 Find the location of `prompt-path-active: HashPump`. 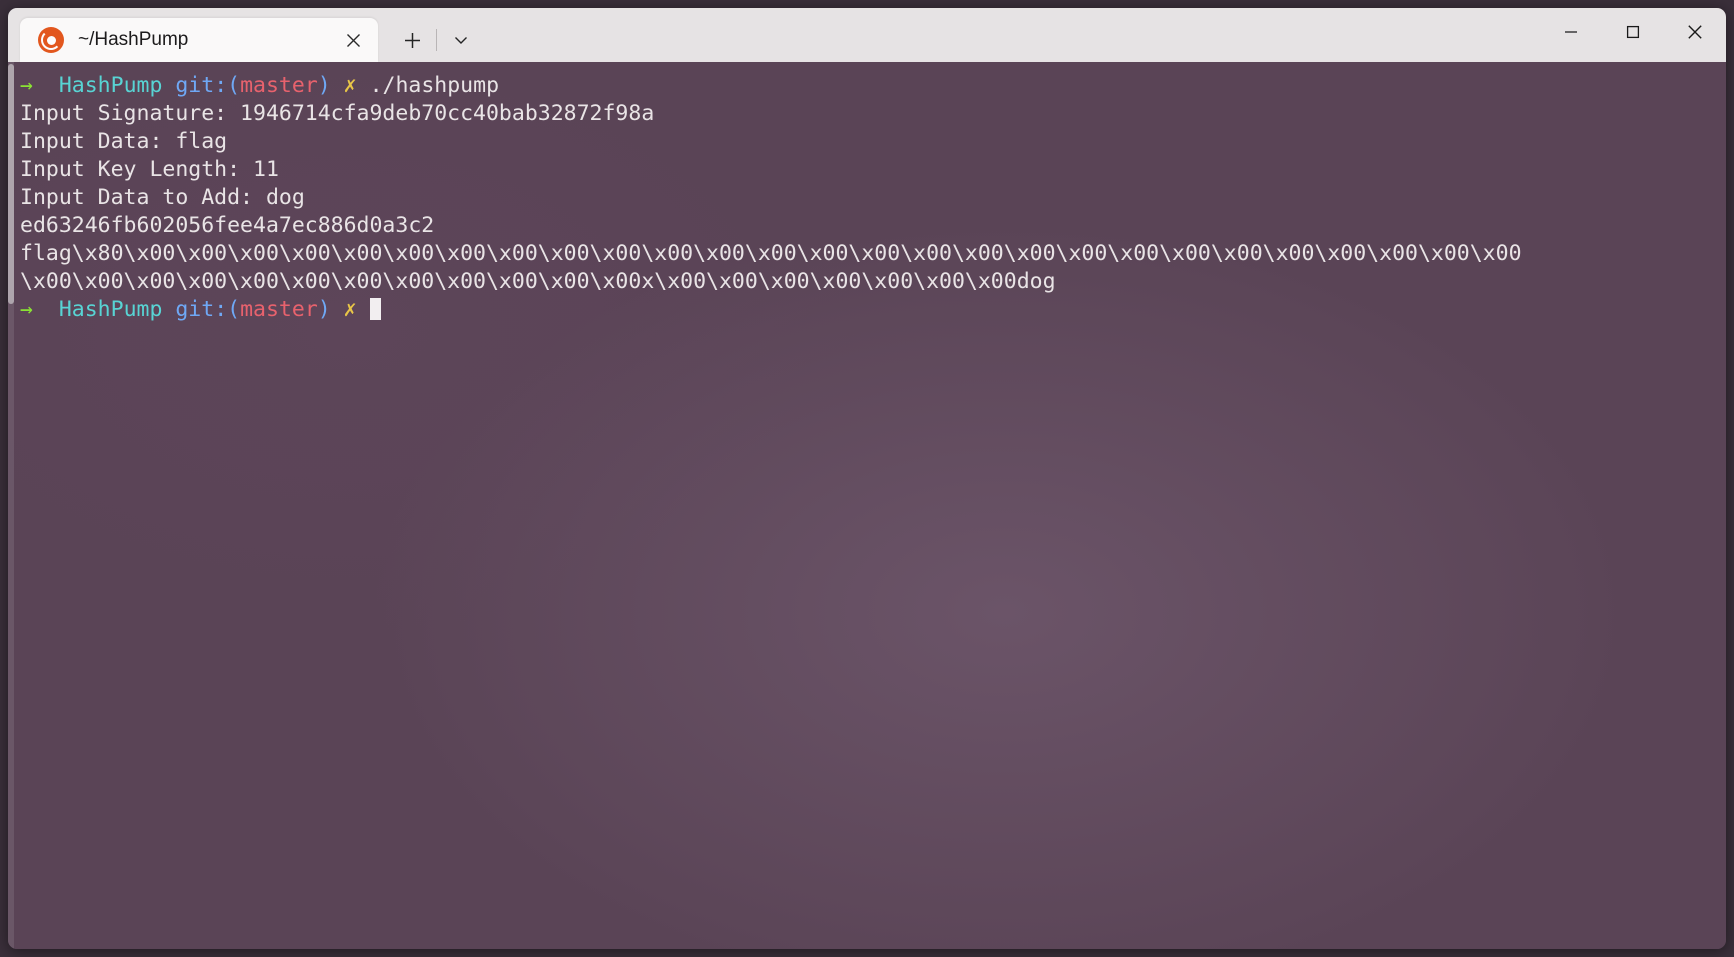

prompt-path-active: HashPump is located at coordinates (110, 309).